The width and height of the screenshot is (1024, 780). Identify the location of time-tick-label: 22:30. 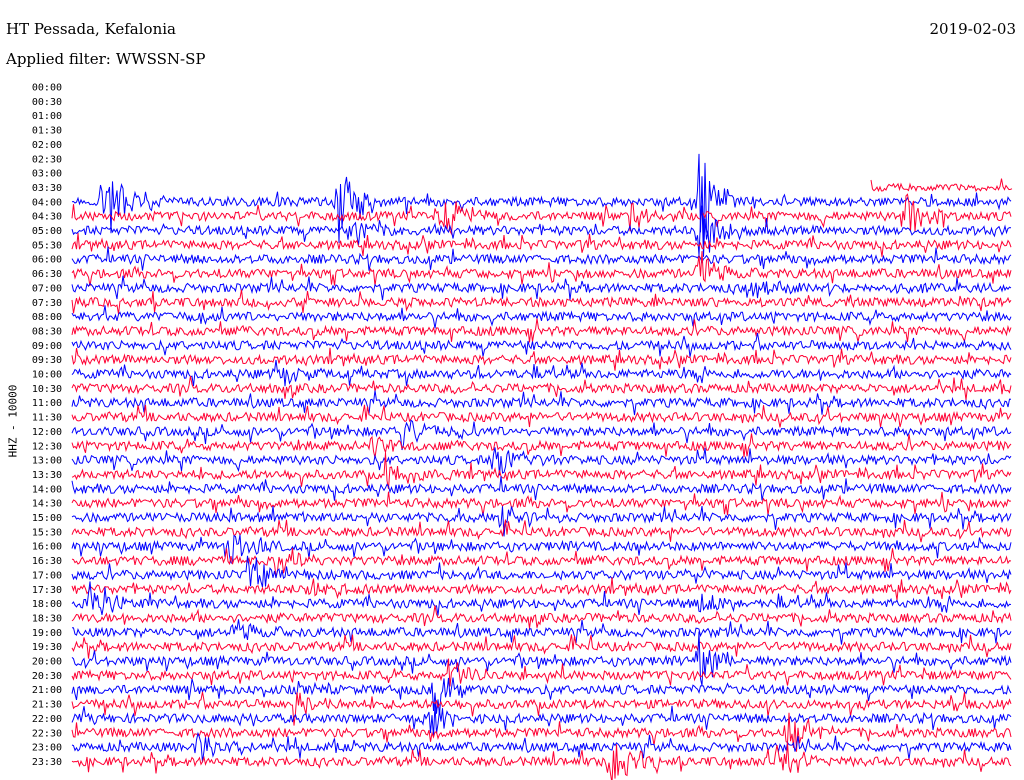
(47, 733).